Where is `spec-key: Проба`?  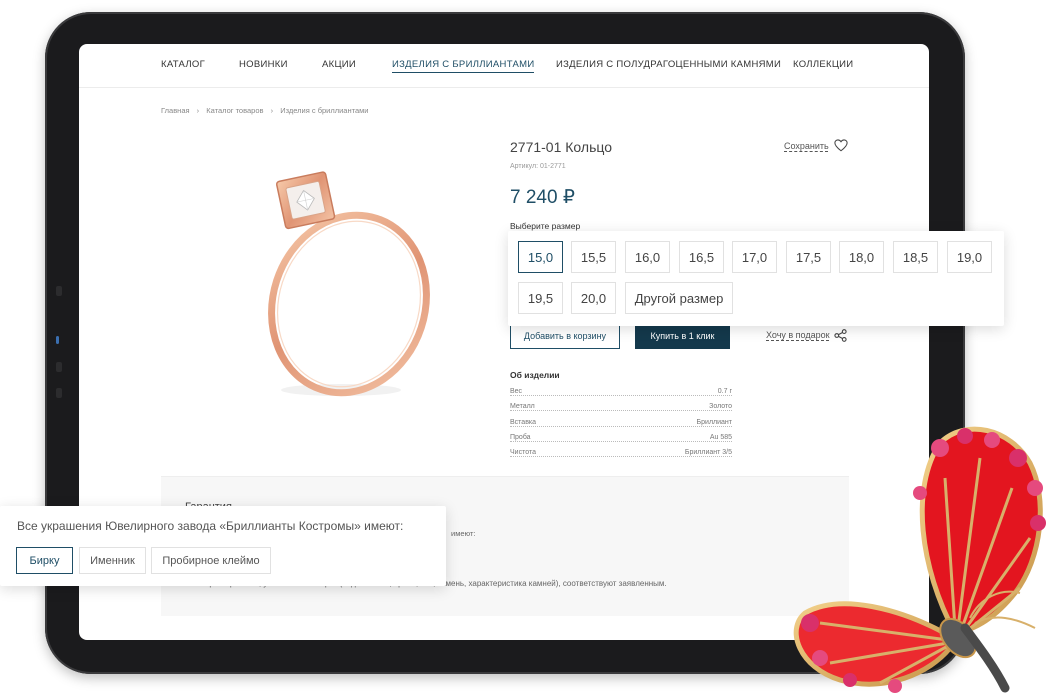 spec-key: Проба is located at coordinates (521, 437).